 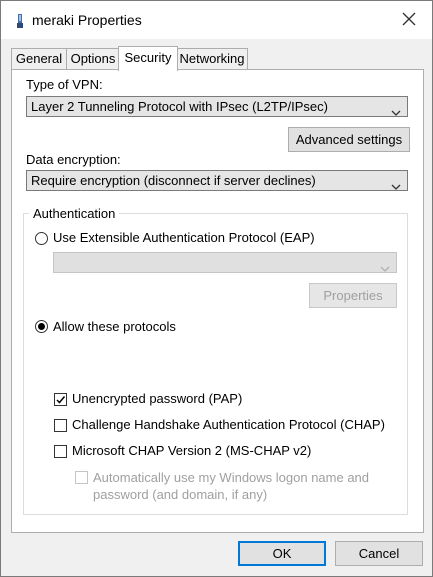 What do you see at coordinates (41, 238) in the screenshot?
I see `eap-radio` at bounding box center [41, 238].